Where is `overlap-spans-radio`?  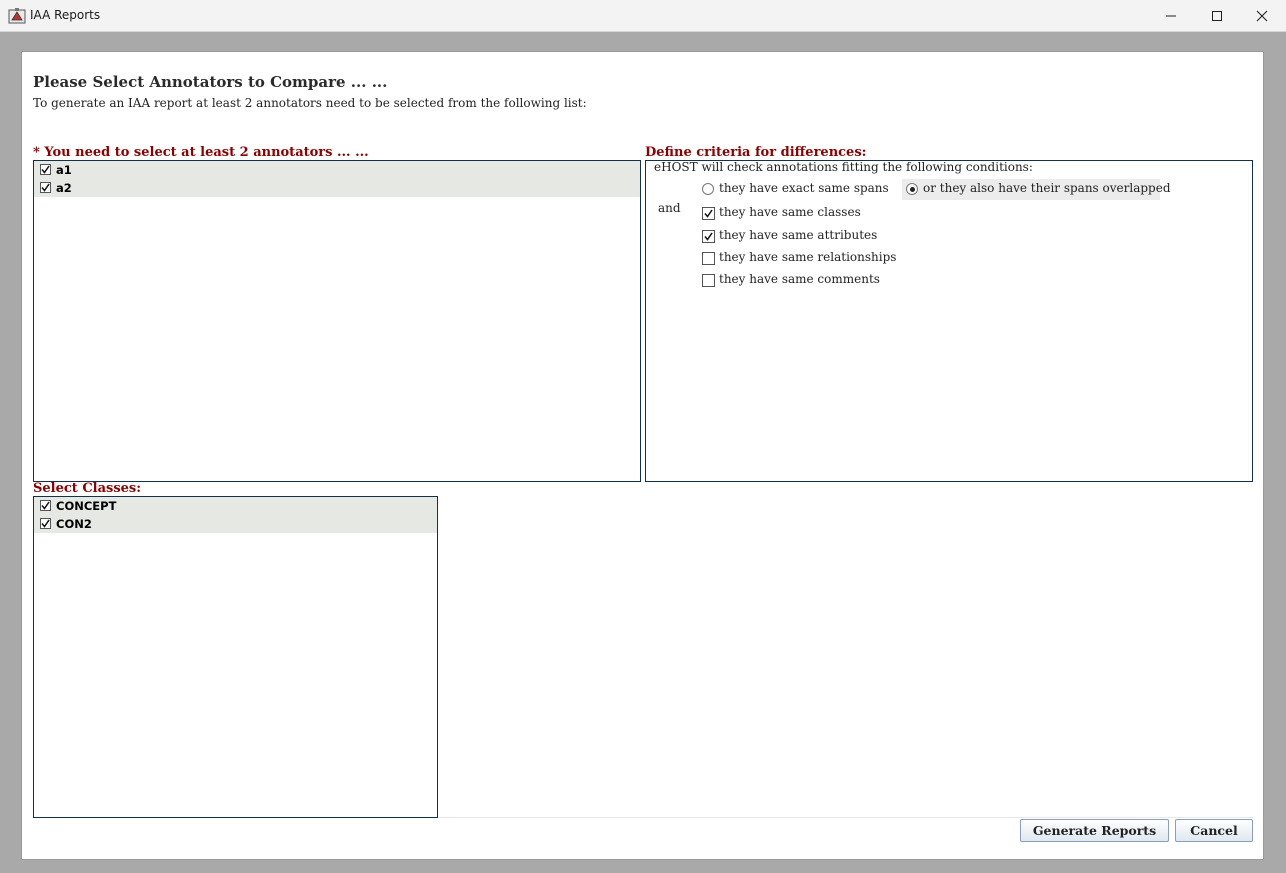
overlap-spans-radio is located at coordinates (912, 189).